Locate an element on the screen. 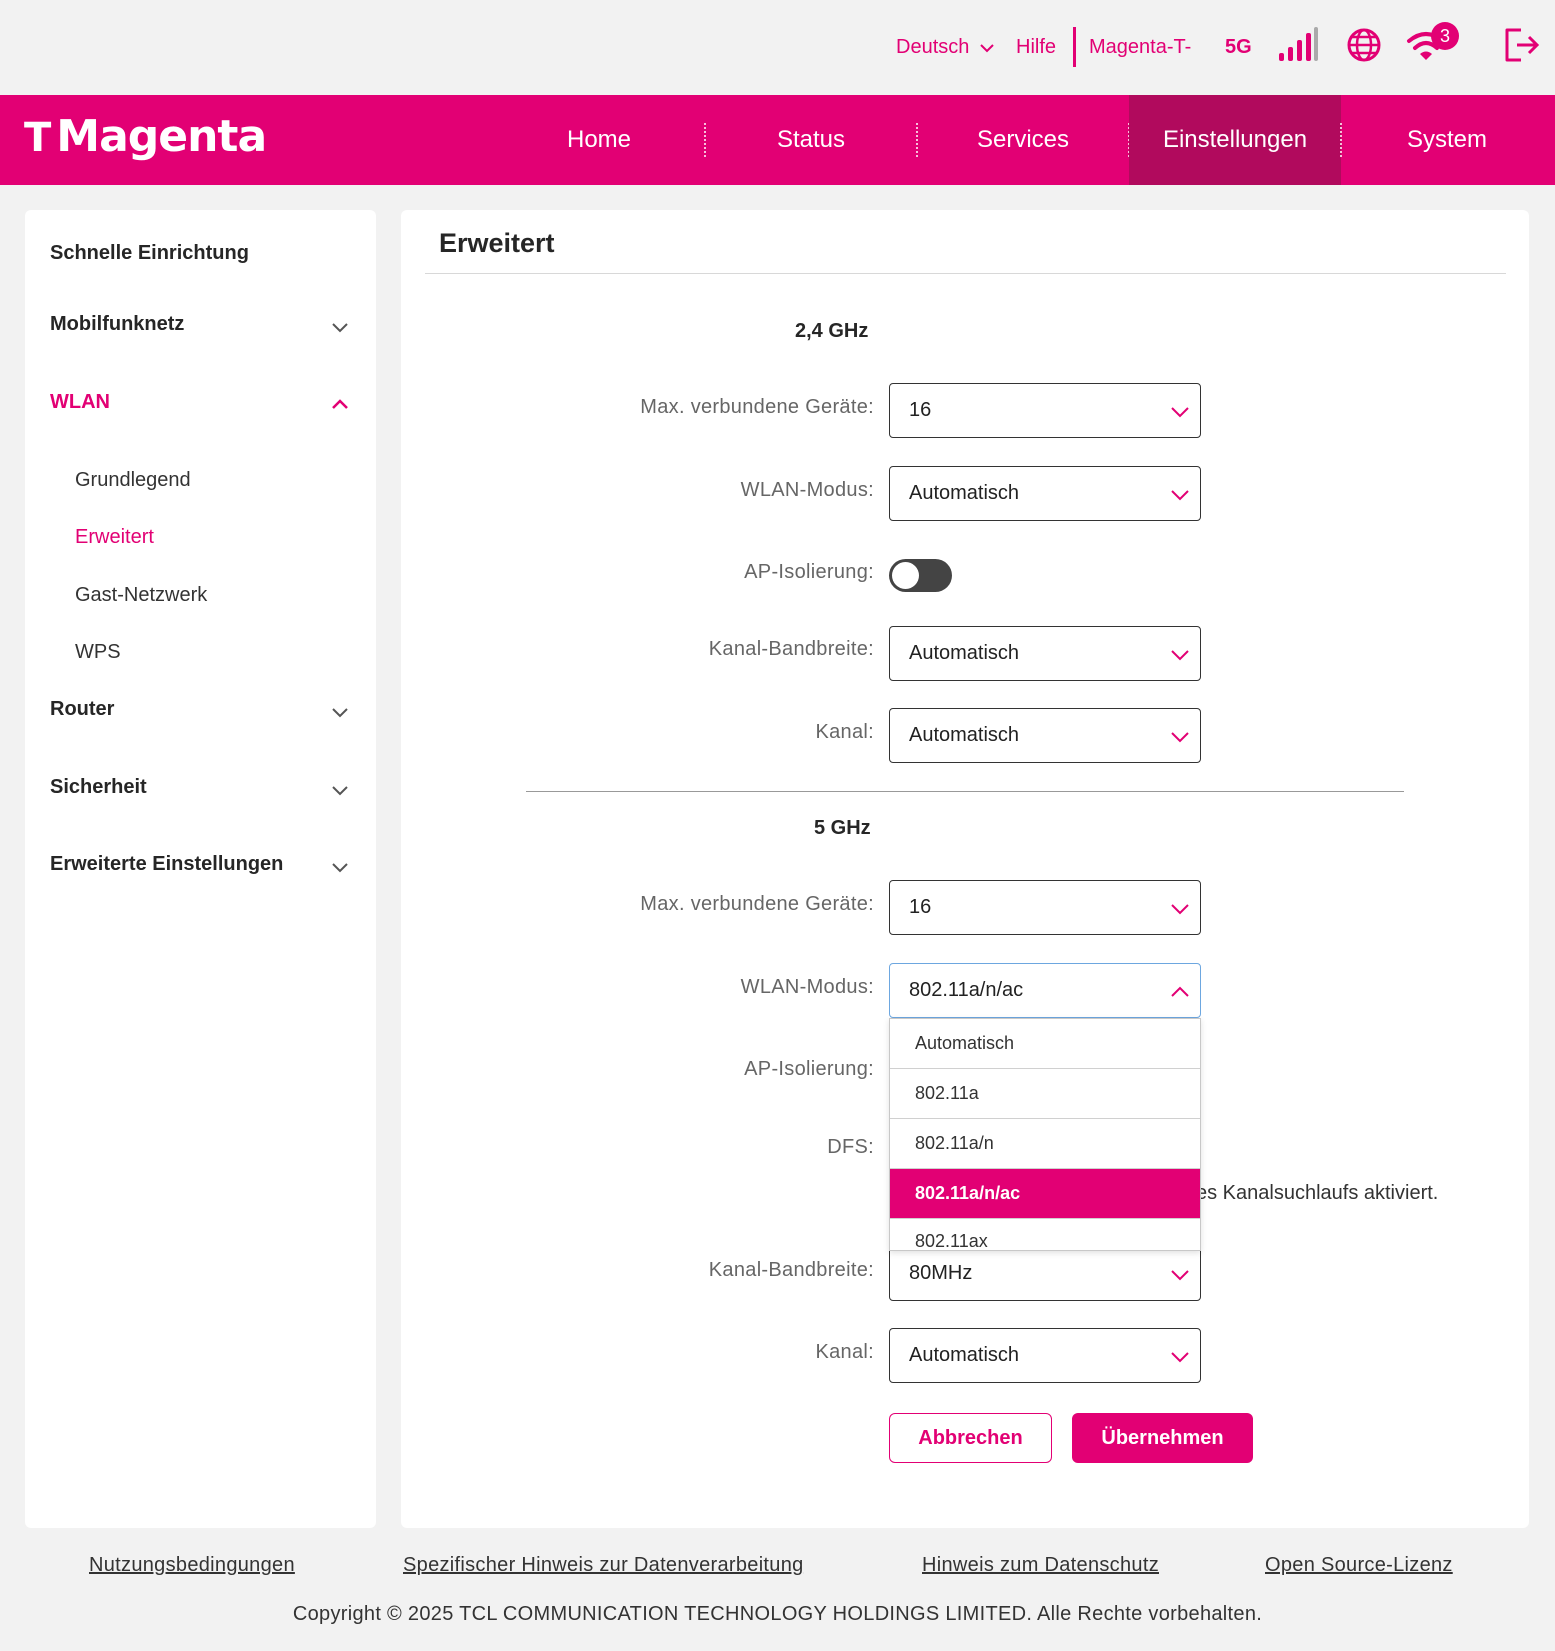  dropdown-option: 802.11ax is located at coordinates (1045, 1234).